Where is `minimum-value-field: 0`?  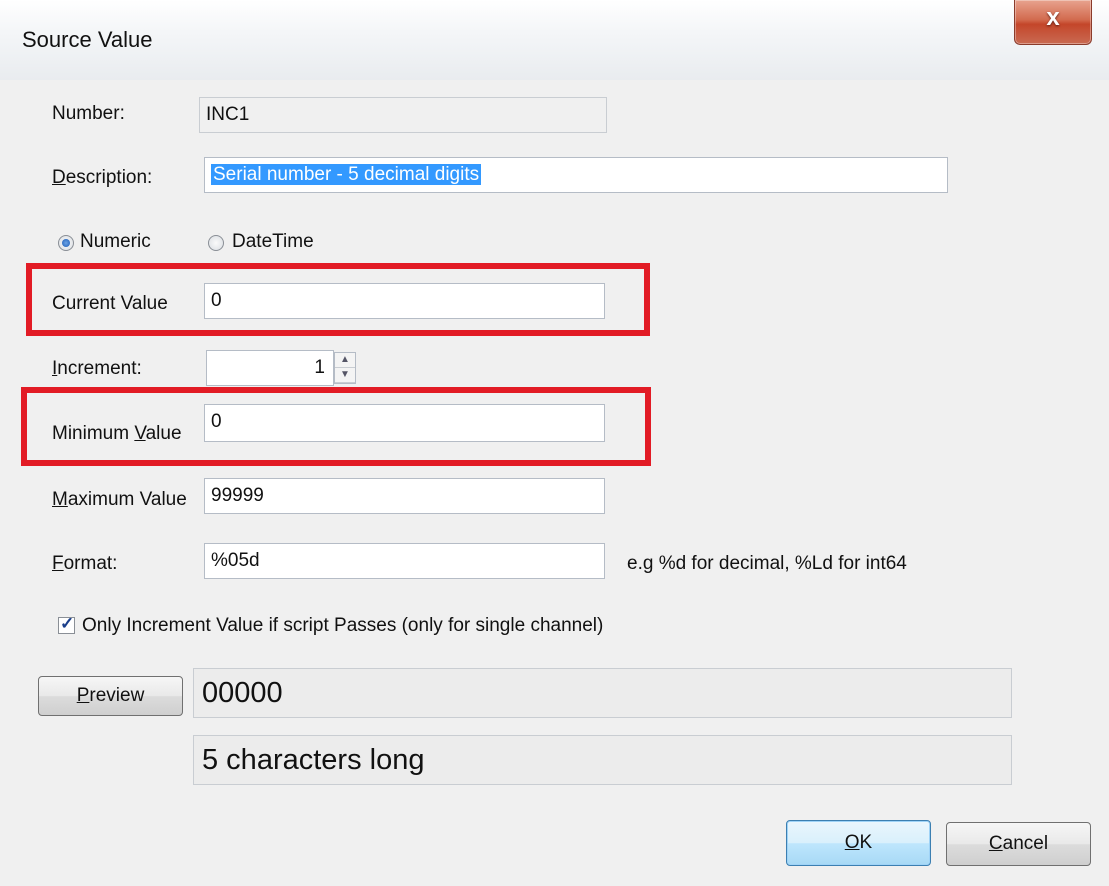
minimum-value-field: 0 is located at coordinates (404, 423).